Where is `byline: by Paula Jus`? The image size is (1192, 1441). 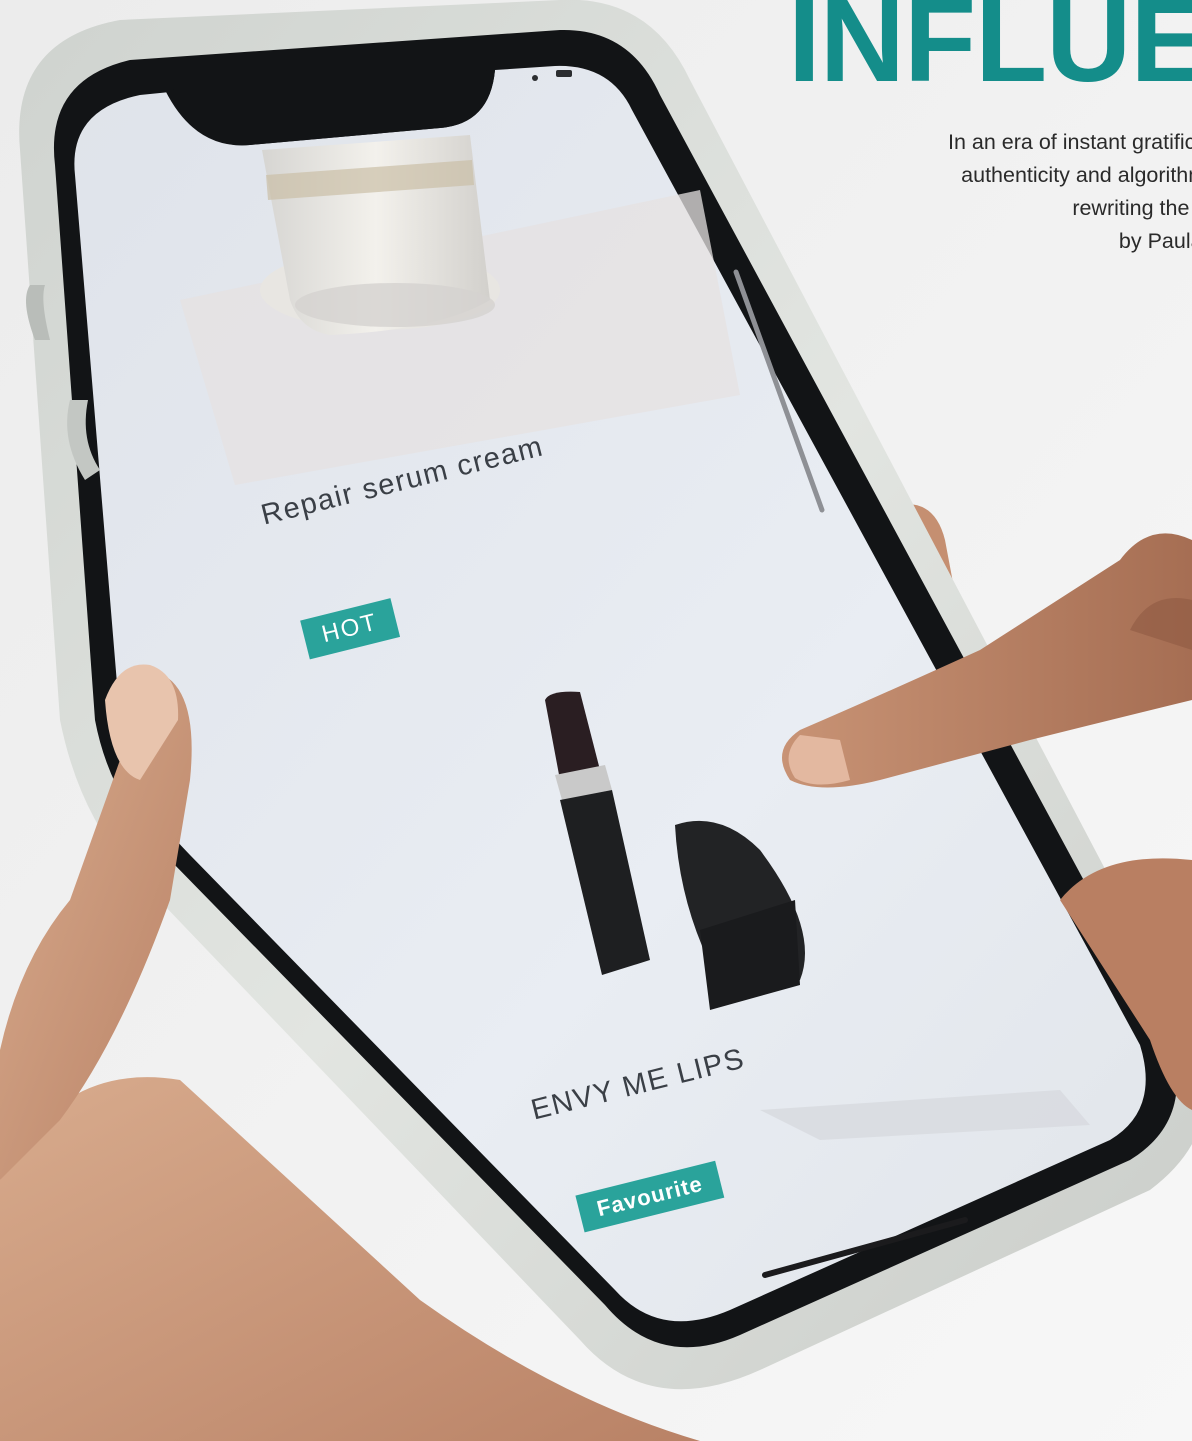
byline: by Paula Jus is located at coordinates (1155, 241).